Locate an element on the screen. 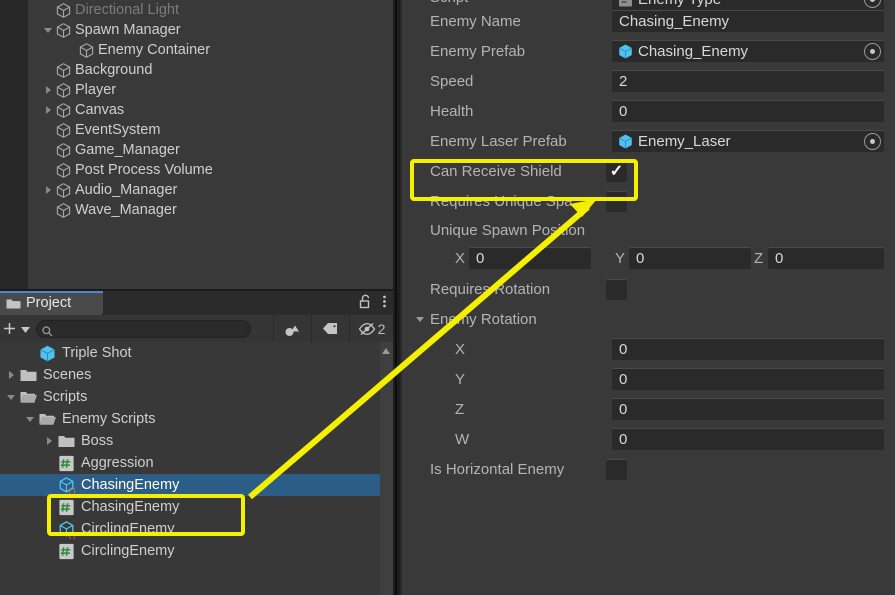 This screenshot has height=595, width=895. requires-rotation-checkbox is located at coordinates (616, 289).